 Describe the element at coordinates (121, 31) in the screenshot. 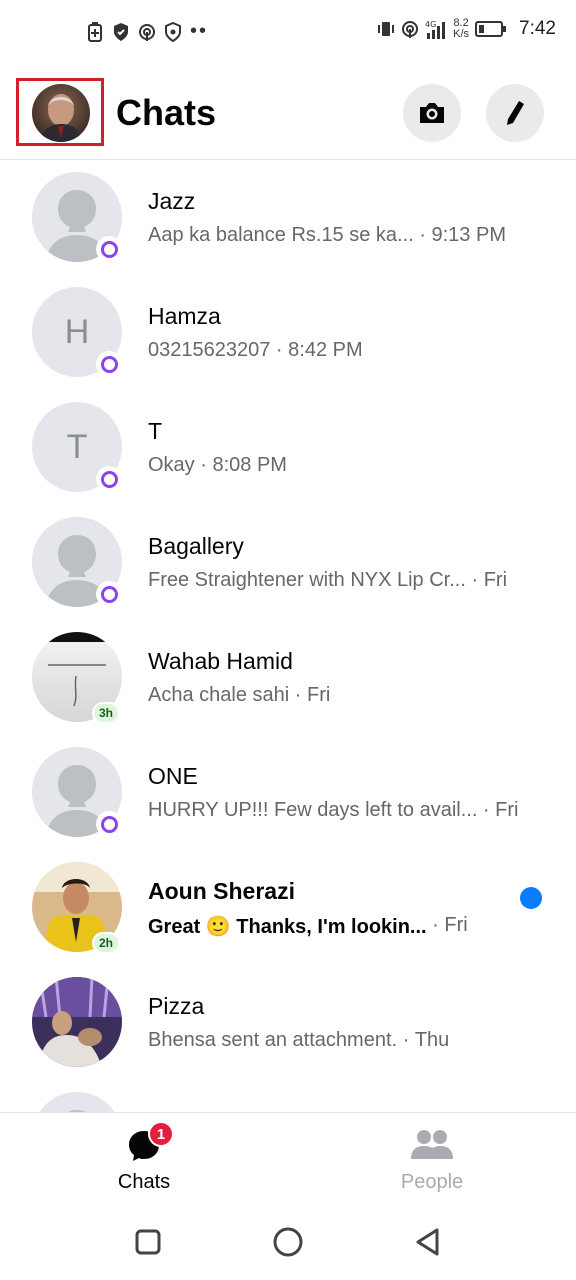

I see `shield-icon` at that location.